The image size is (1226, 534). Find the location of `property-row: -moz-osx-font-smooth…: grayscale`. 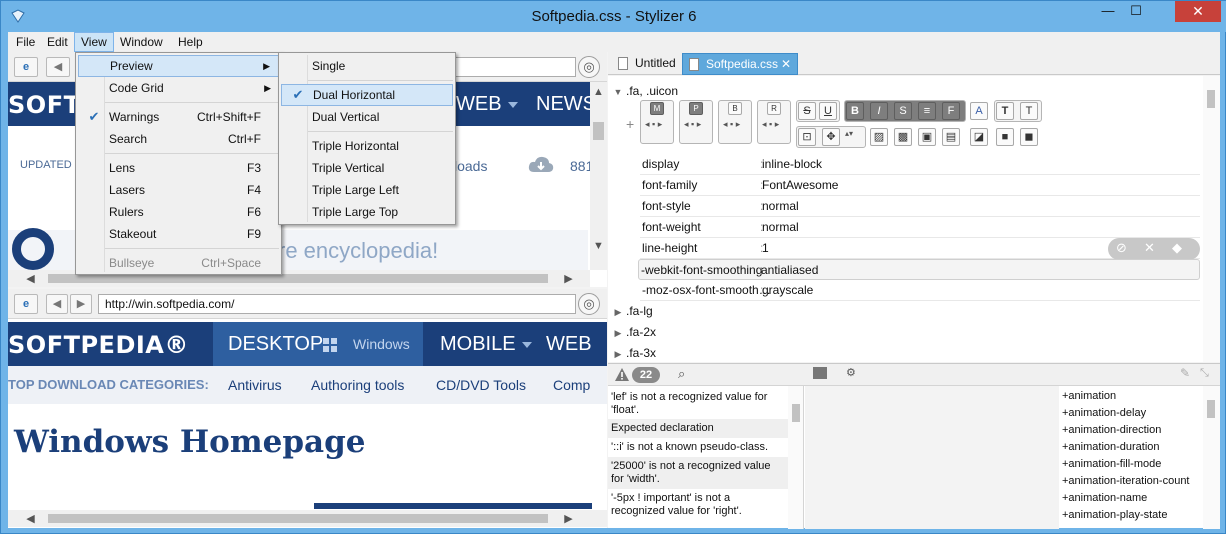

property-row: -moz-osx-font-smooth…: grayscale is located at coordinates (920, 290).